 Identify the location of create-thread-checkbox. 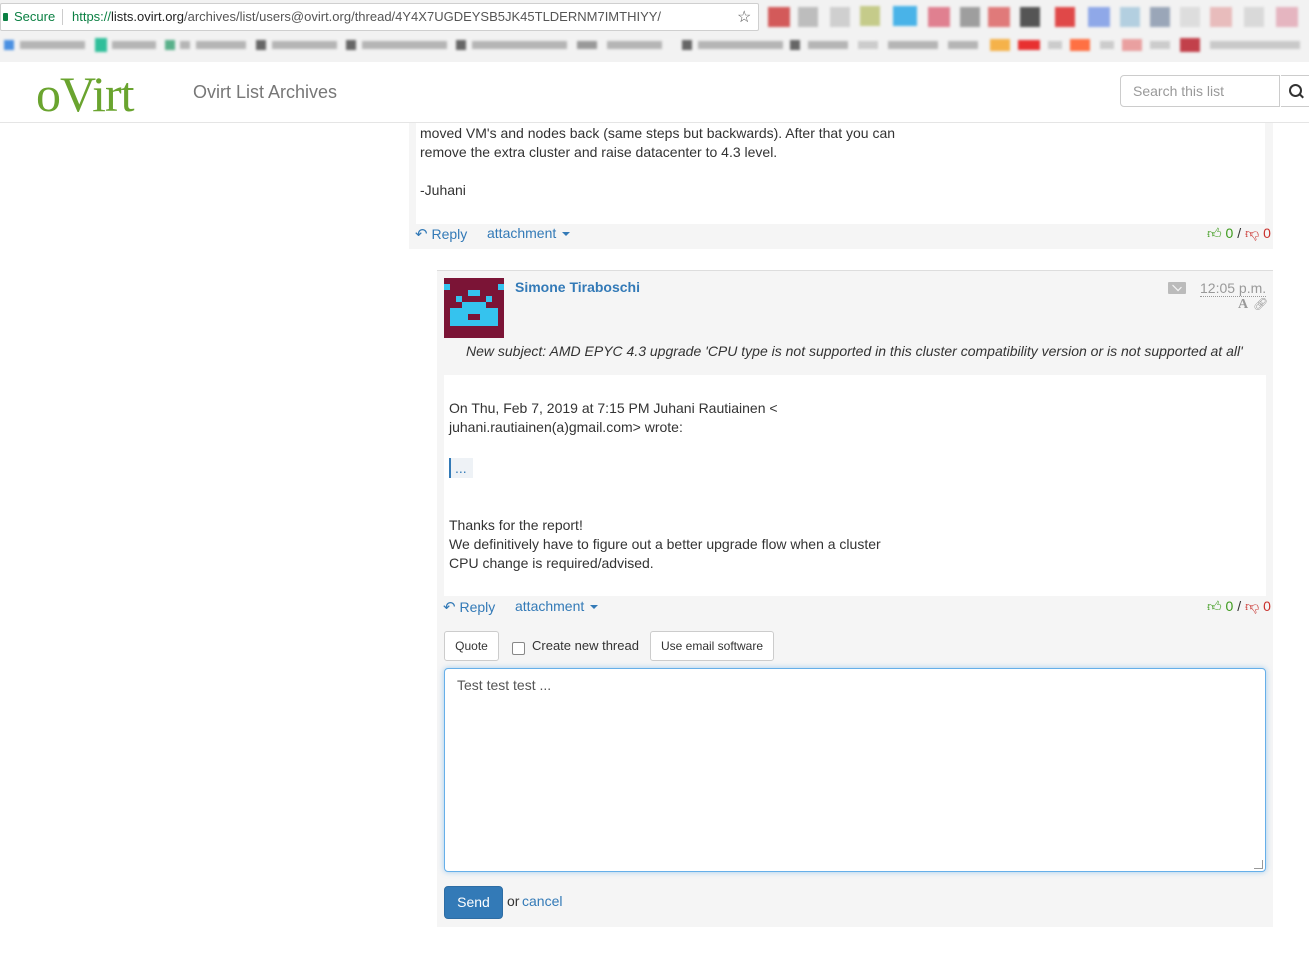
(518, 648).